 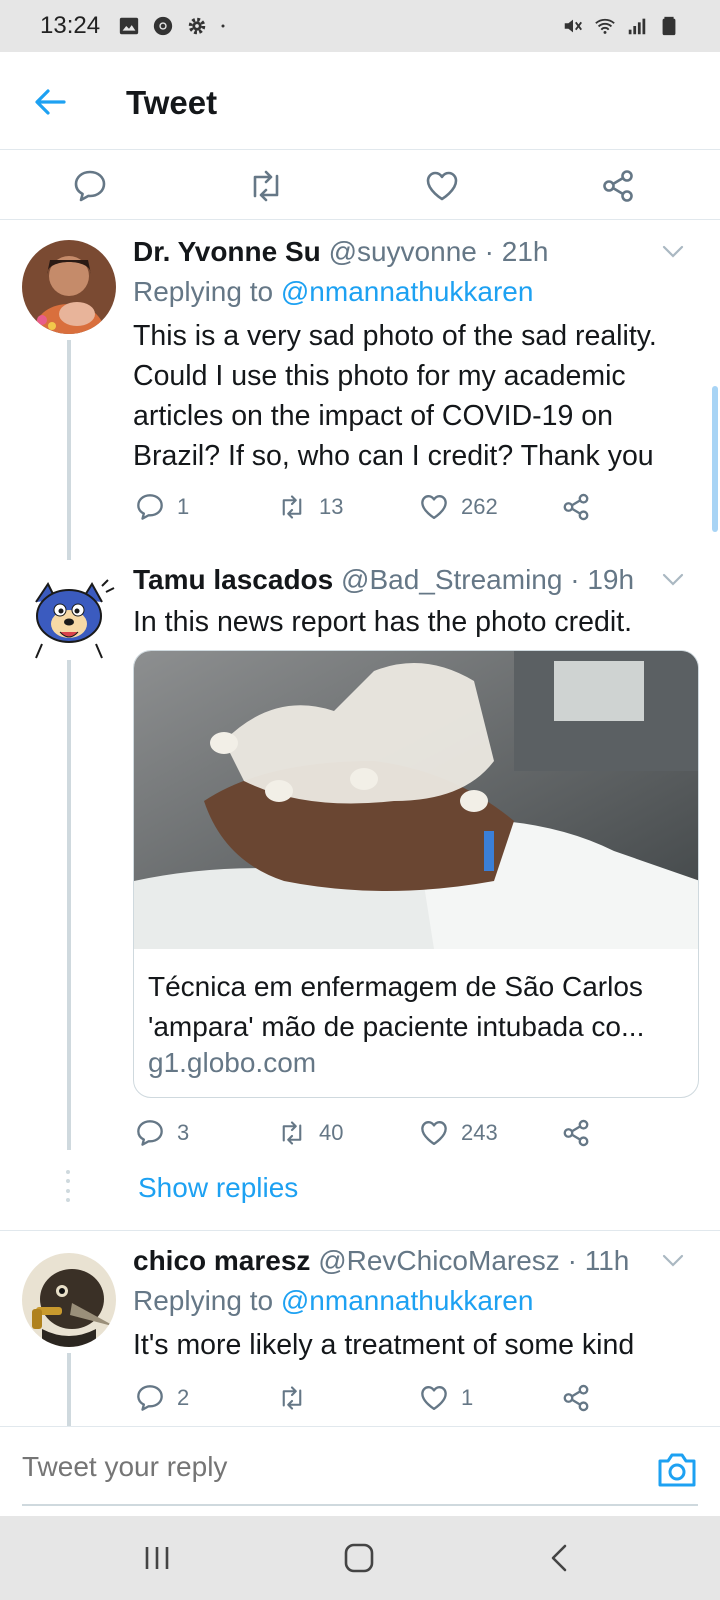 I want to click on retweet-button: 13, so click(x=310, y=507).